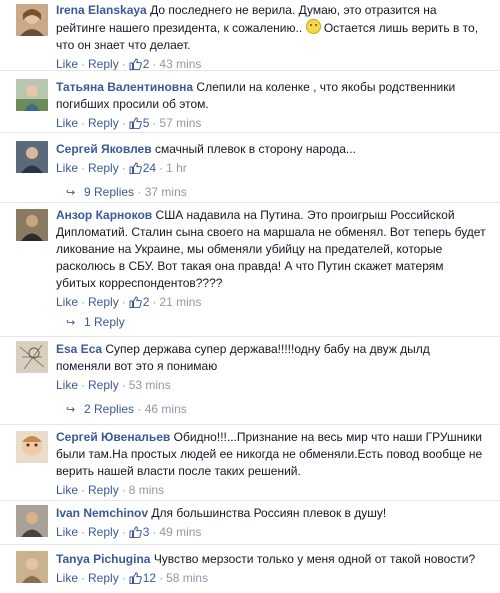 Image resolution: width=500 pixels, height=593 pixels. What do you see at coordinates (180, 532) in the screenshot?
I see `timestamp: 49 mins` at bounding box center [180, 532].